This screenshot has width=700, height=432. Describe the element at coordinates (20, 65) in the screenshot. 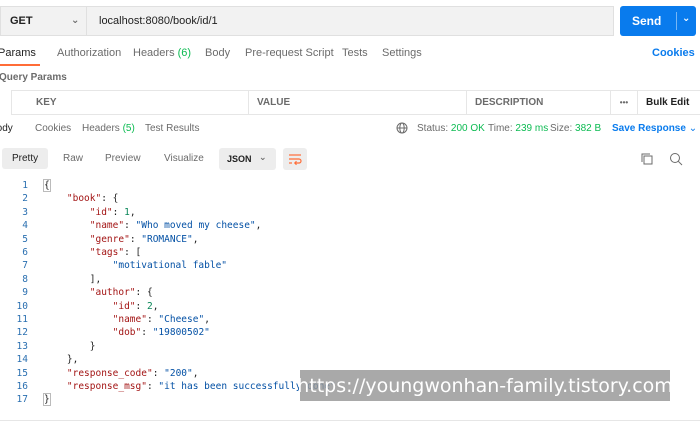

I see `active-tab-indicator` at that location.